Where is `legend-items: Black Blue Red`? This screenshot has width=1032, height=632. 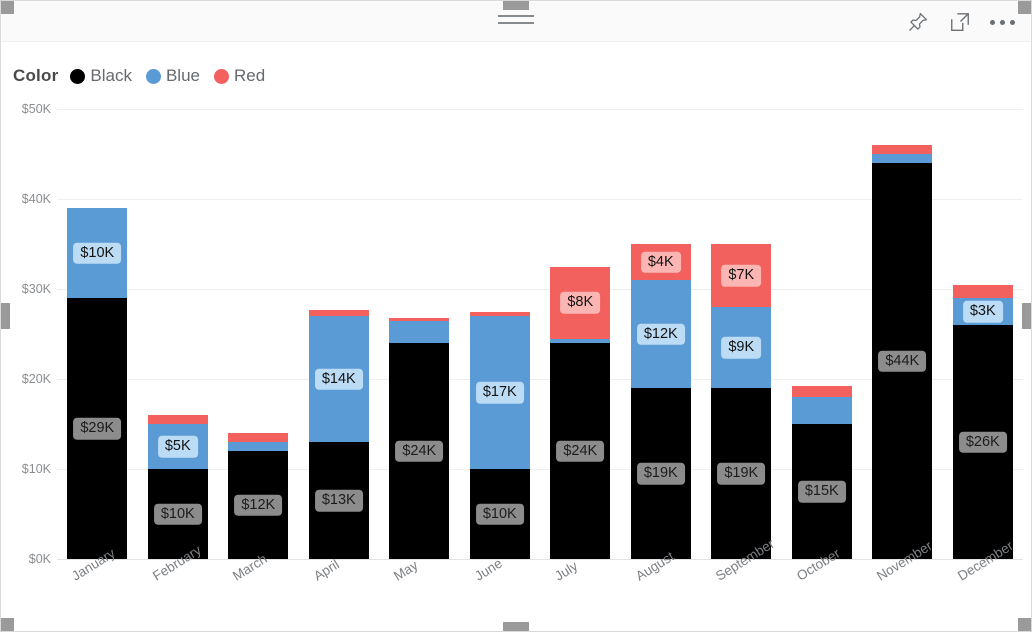
legend-items: Black Blue Red is located at coordinates (174, 76).